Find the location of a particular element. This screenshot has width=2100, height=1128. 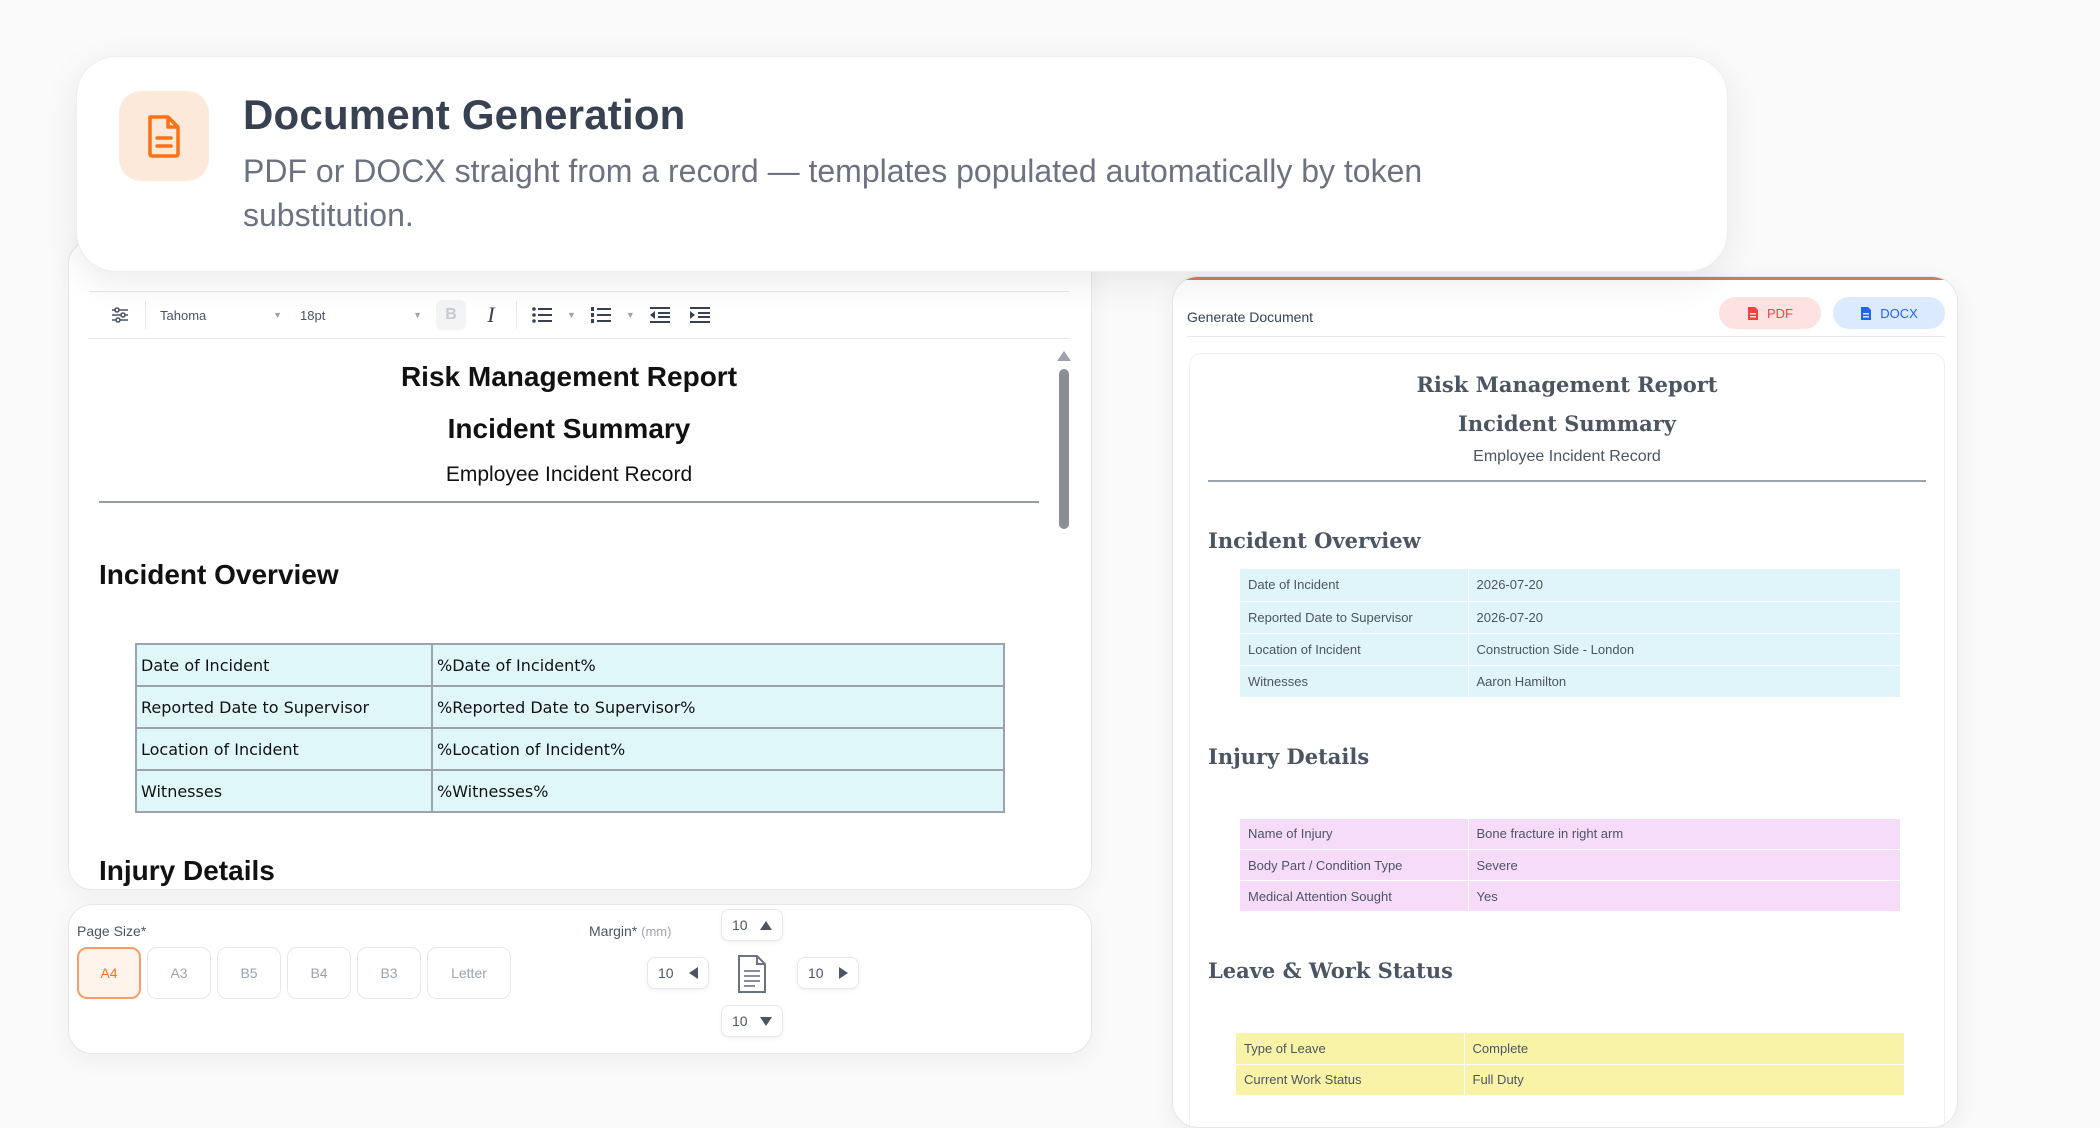

scrollbar-thumb is located at coordinates (1064, 449).